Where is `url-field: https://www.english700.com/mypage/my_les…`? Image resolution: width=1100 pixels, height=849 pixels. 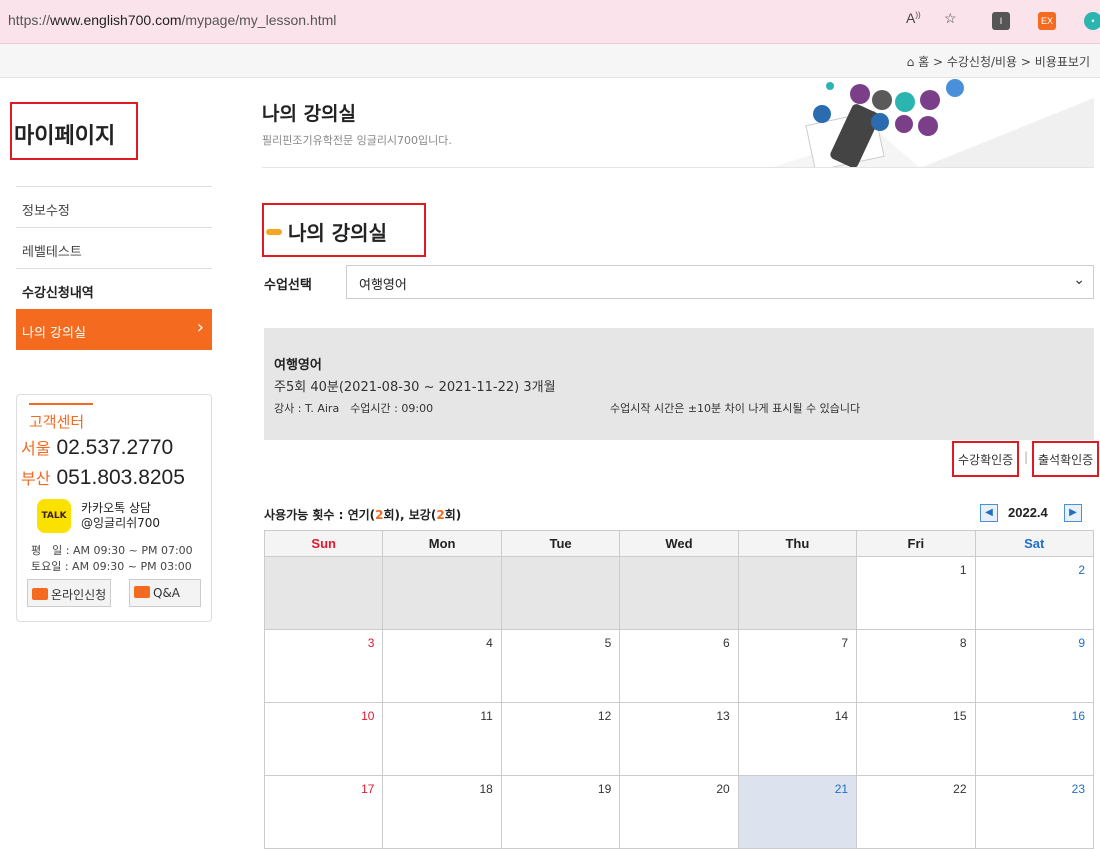
url-field: https://www.english700.com/mypage/my_les… is located at coordinates (172, 20).